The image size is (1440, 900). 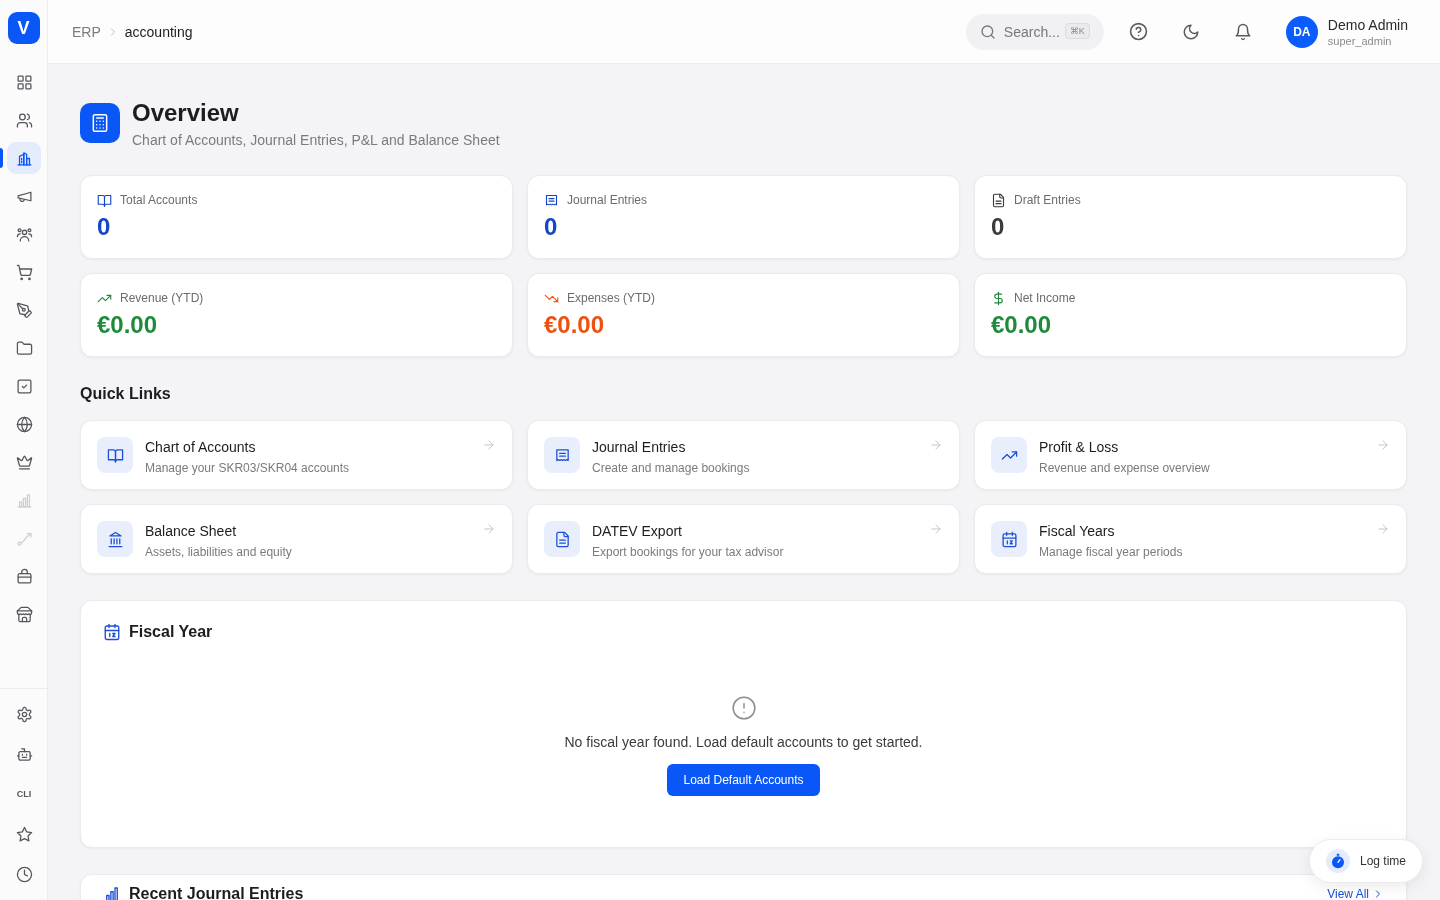 What do you see at coordinates (998, 298) in the screenshot?
I see `dollar-icon` at bounding box center [998, 298].